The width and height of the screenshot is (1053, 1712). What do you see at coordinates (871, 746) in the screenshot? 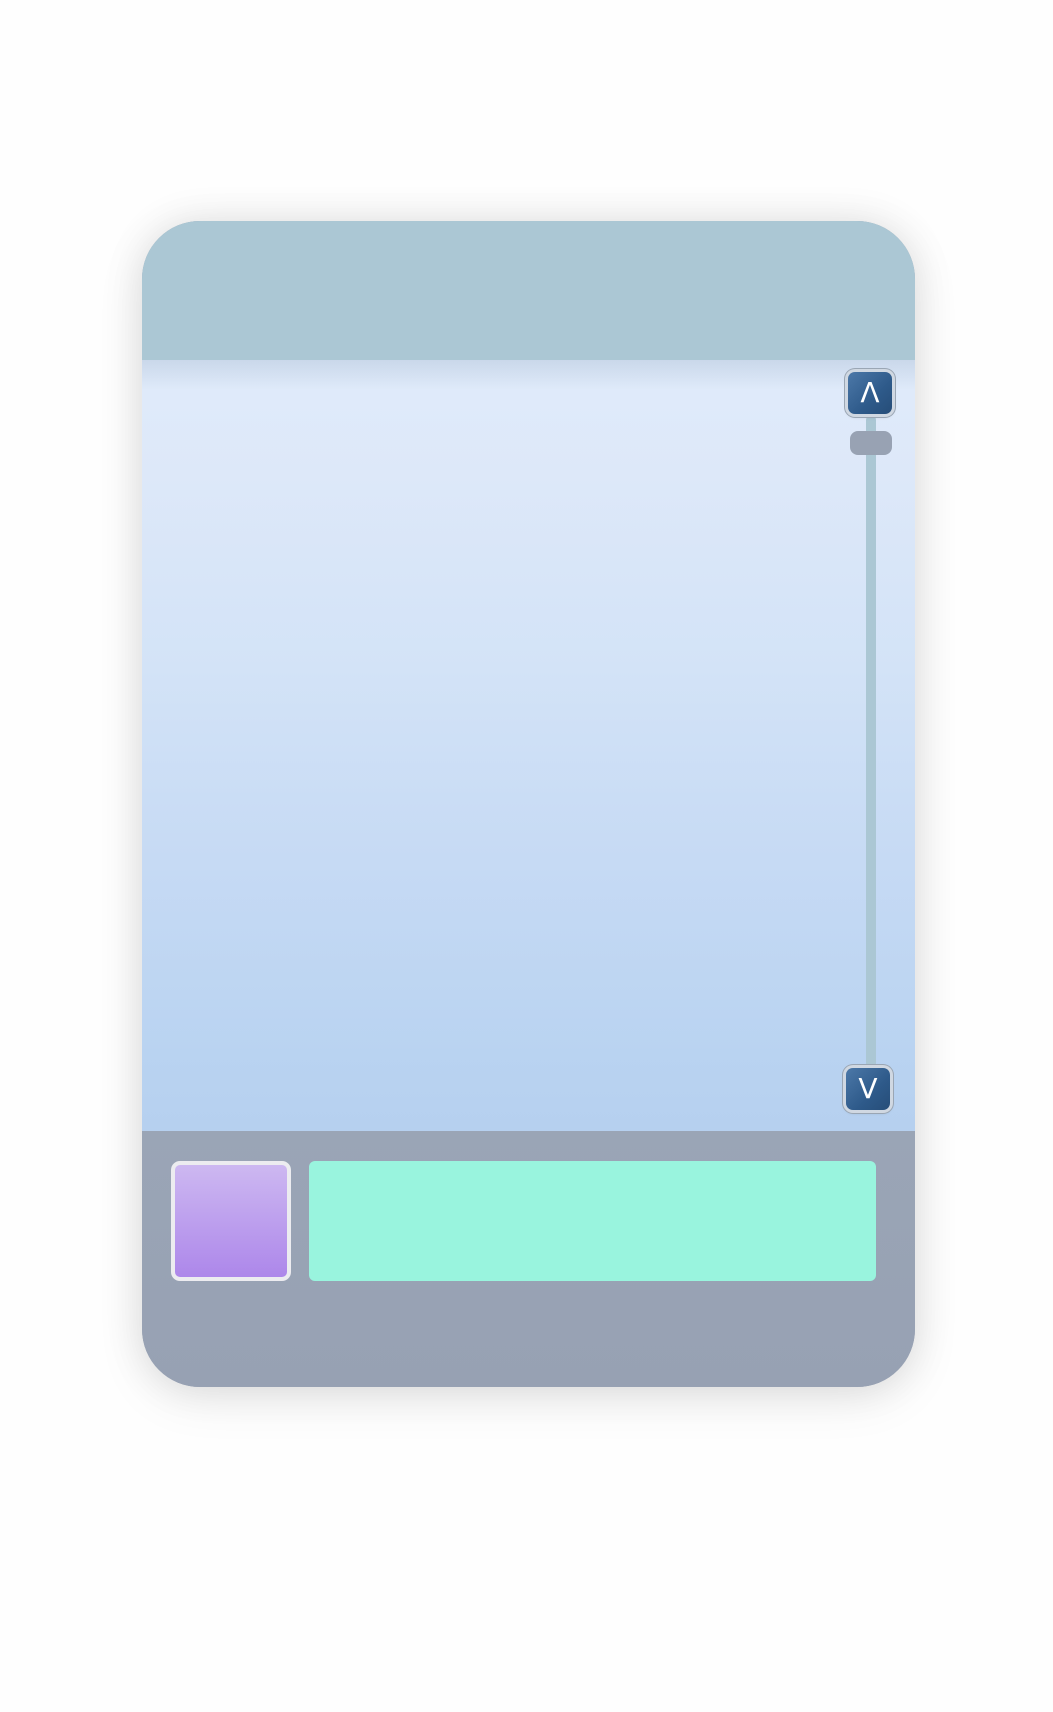
I see `scrollbar-track` at bounding box center [871, 746].